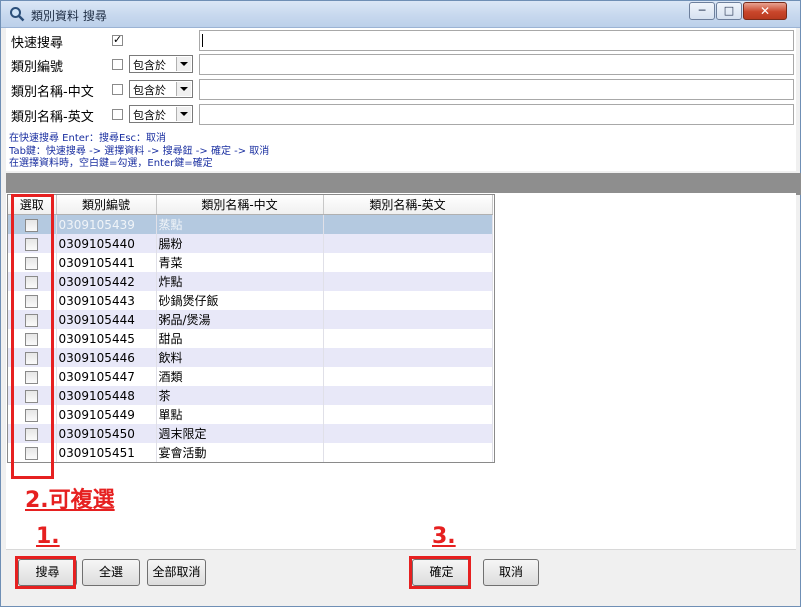  I want to click on name-en-operator-value: 包含於, so click(149, 115).